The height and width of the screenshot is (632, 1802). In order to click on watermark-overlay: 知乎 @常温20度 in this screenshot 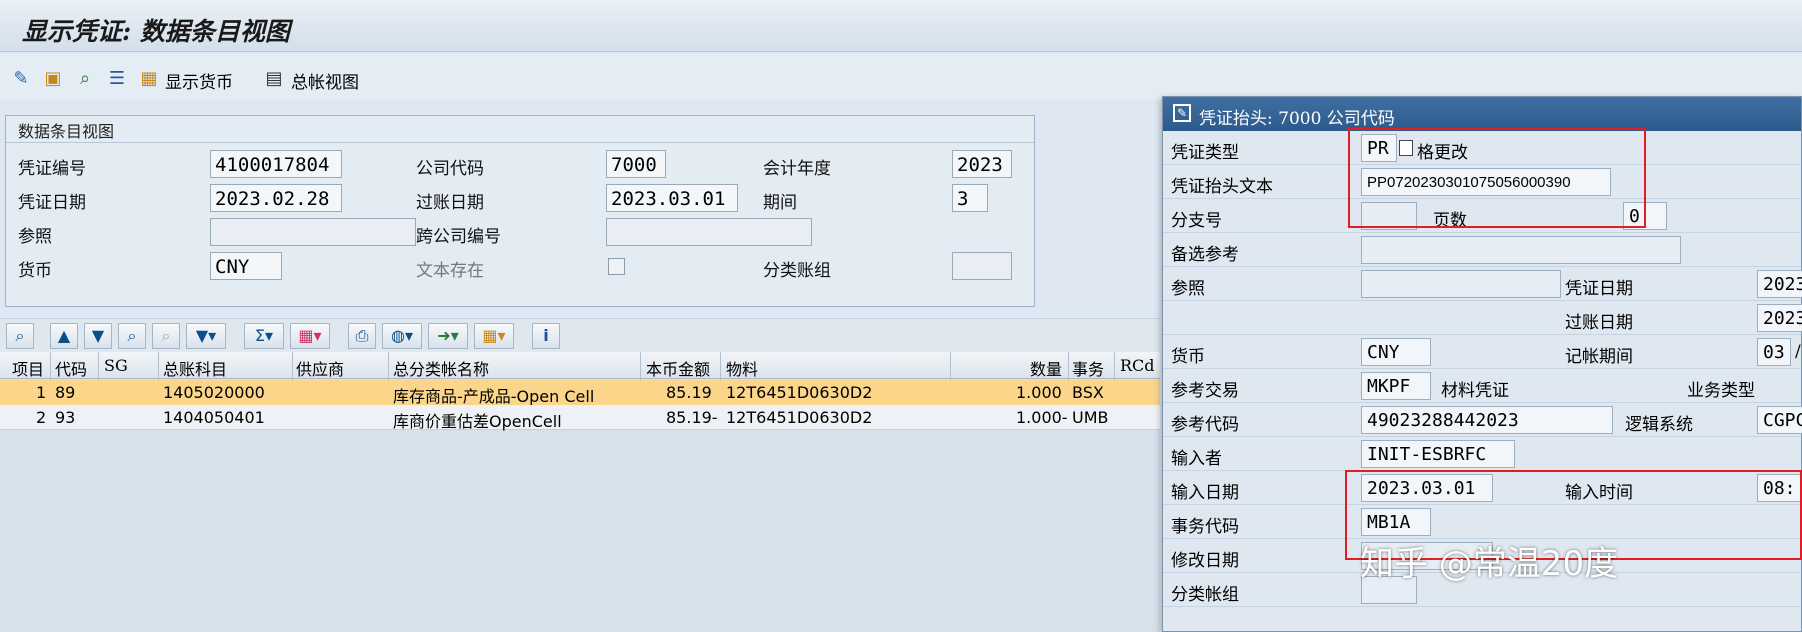, I will do `click(1489, 564)`.